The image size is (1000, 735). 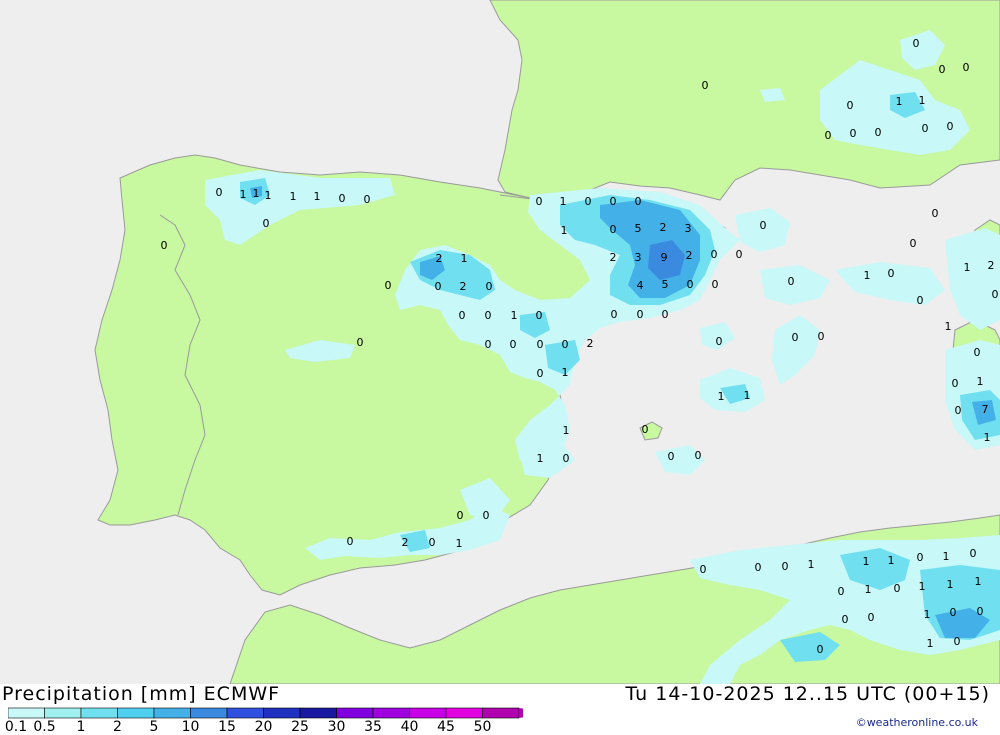 I want to click on credit-link: ©weatheronline.co.uk, so click(x=917, y=722).